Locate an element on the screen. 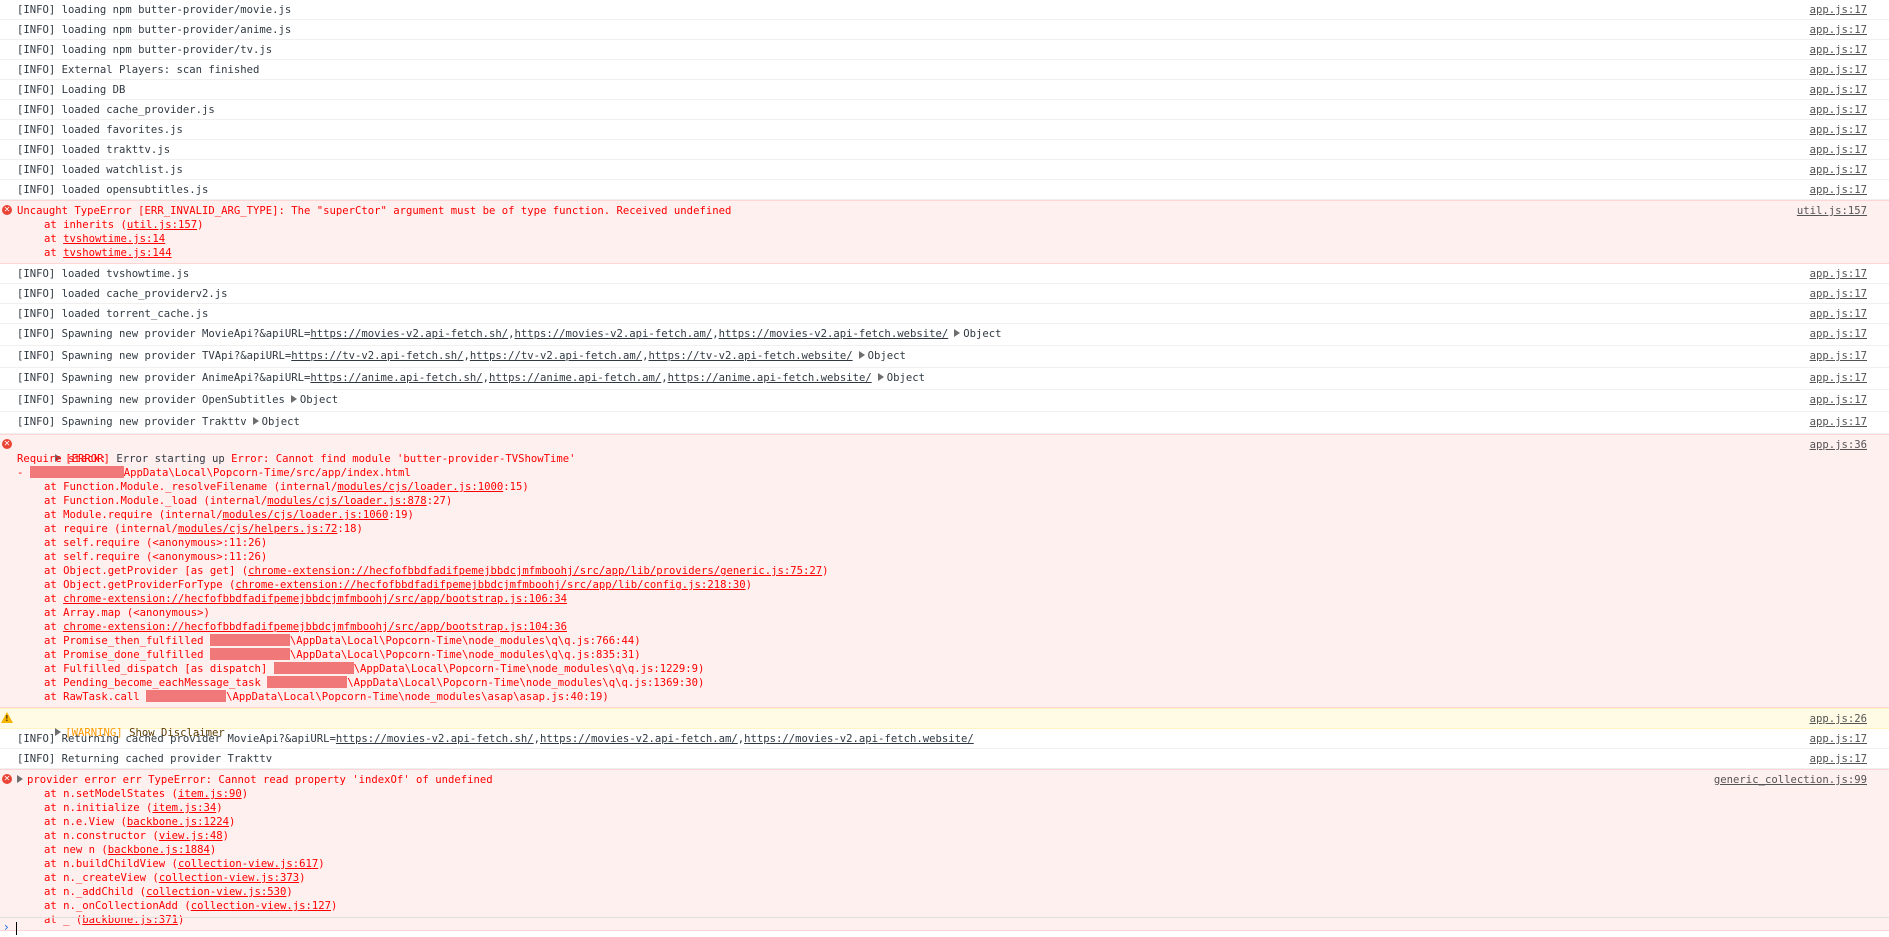 This screenshot has width=1889, height=937. stack-frame-link: tvshowtime.js:144 is located at coordinates (117, 253).